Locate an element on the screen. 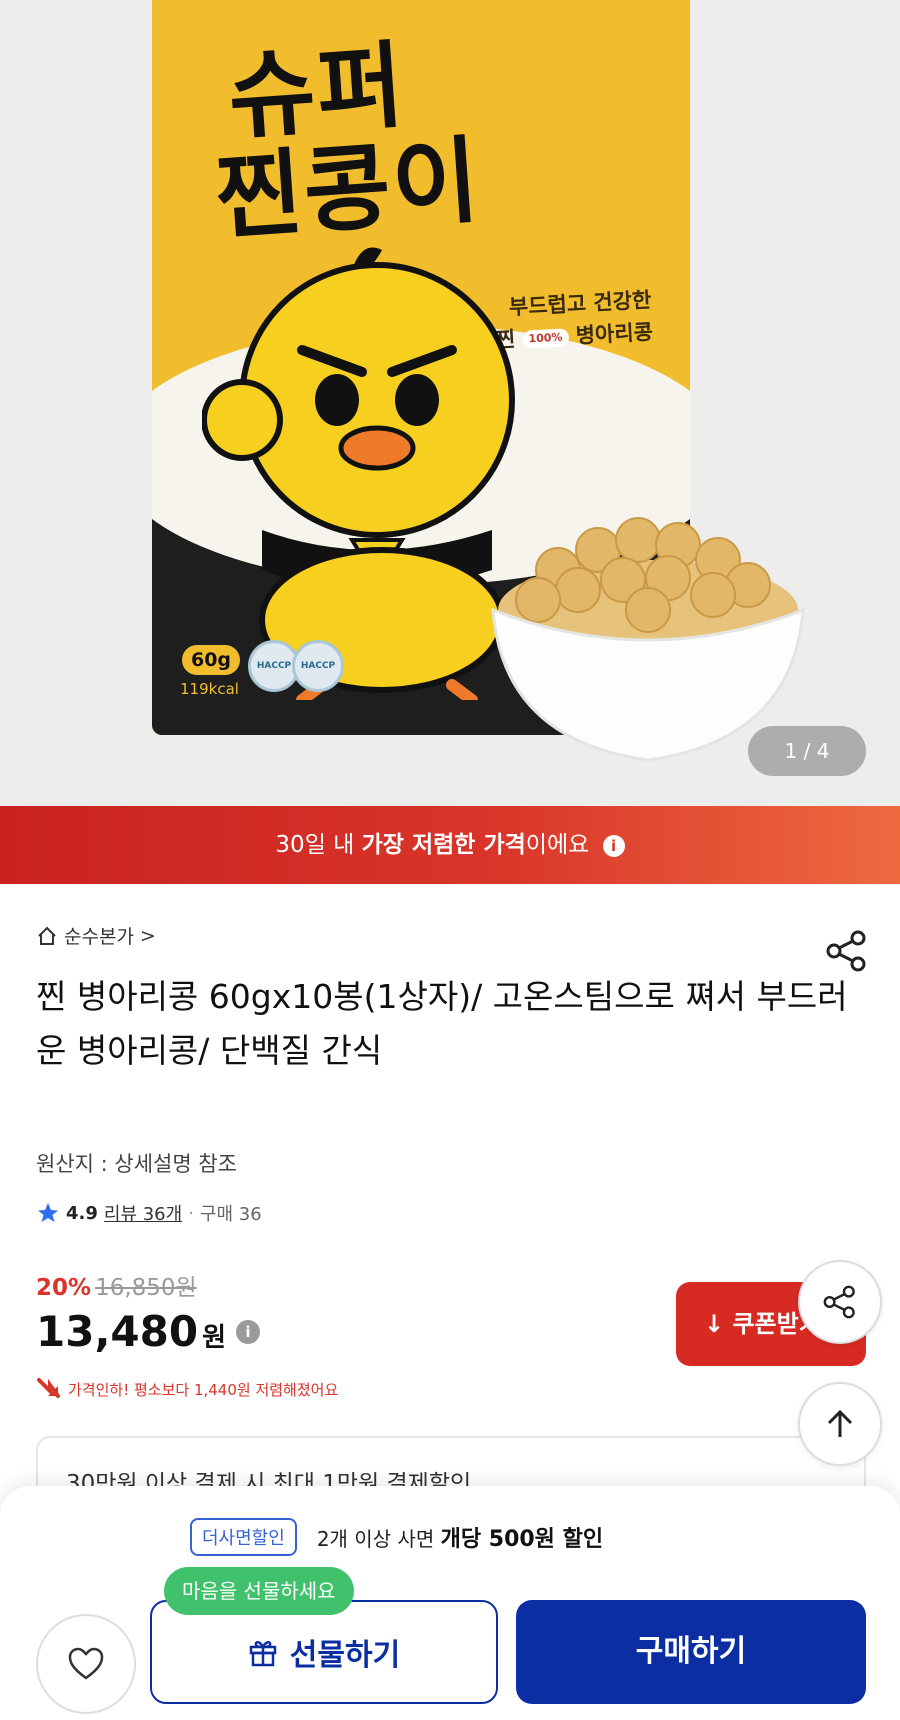  star-icon is located at coordinates (48, 1212).